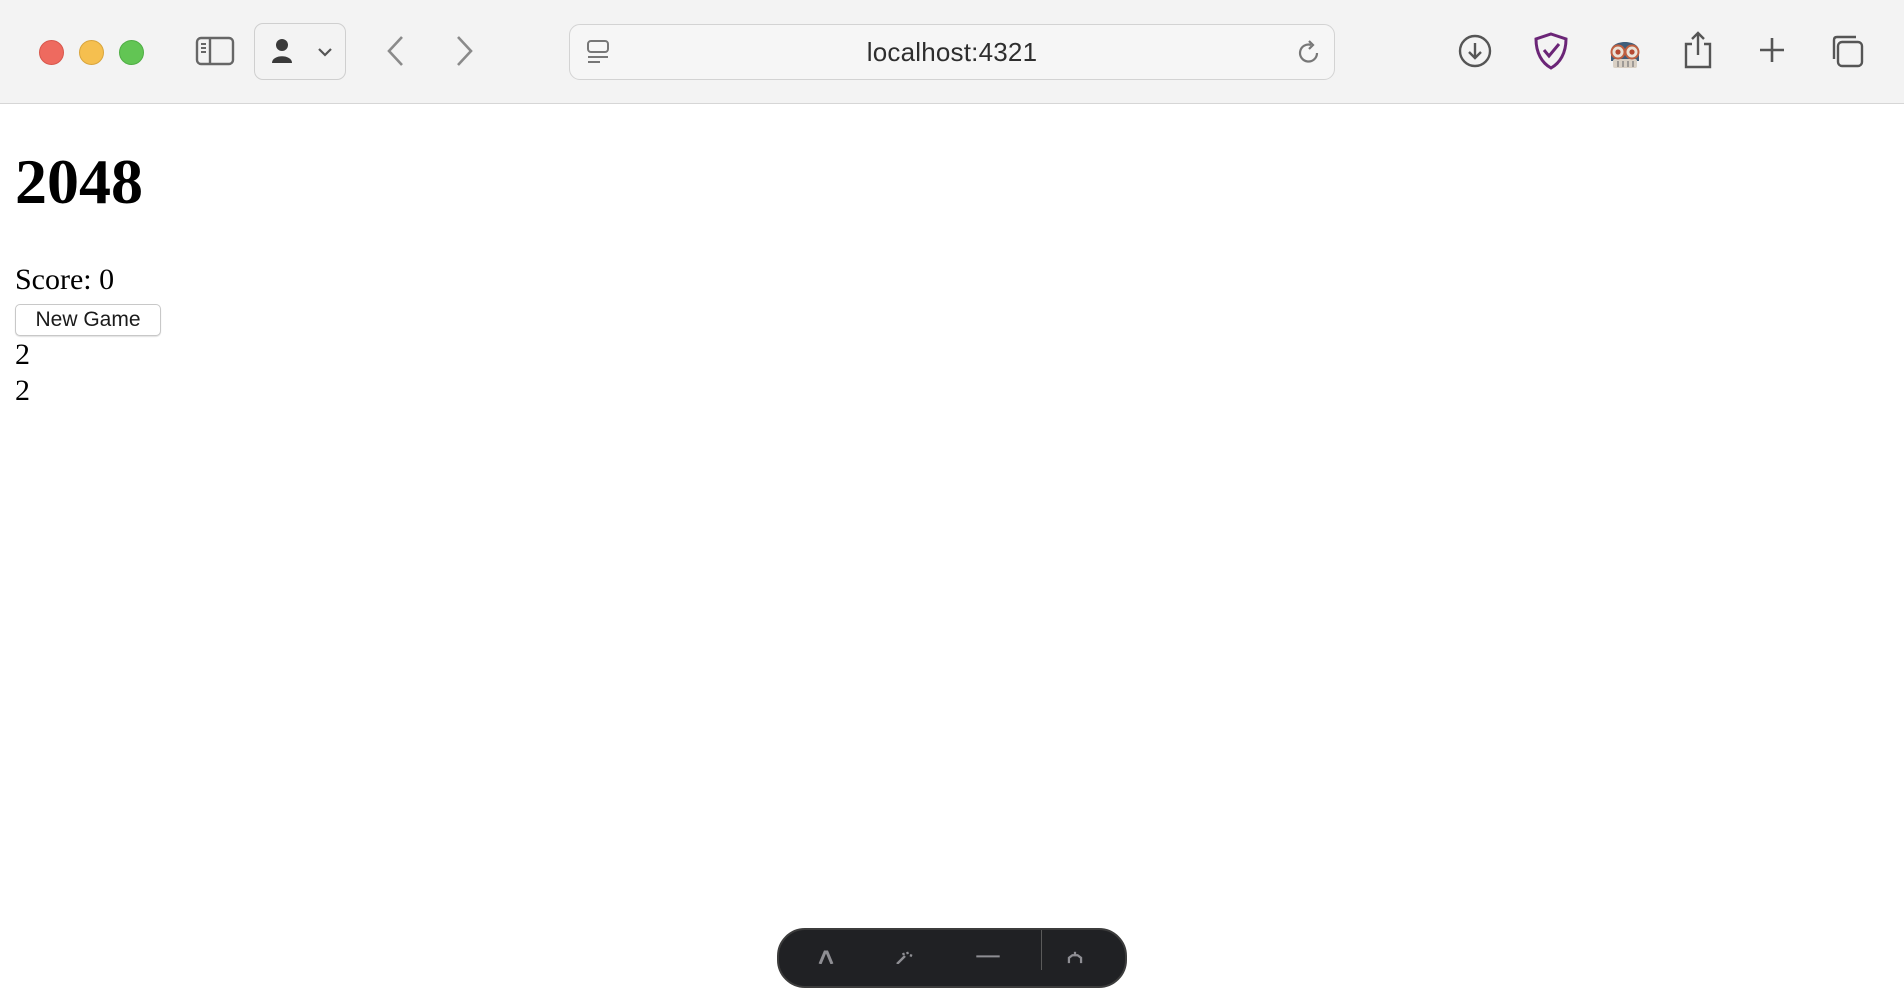 Image resolution: width=1904 pixels, height=988 pixels. I want to click on person-icon, so click(282, 51).